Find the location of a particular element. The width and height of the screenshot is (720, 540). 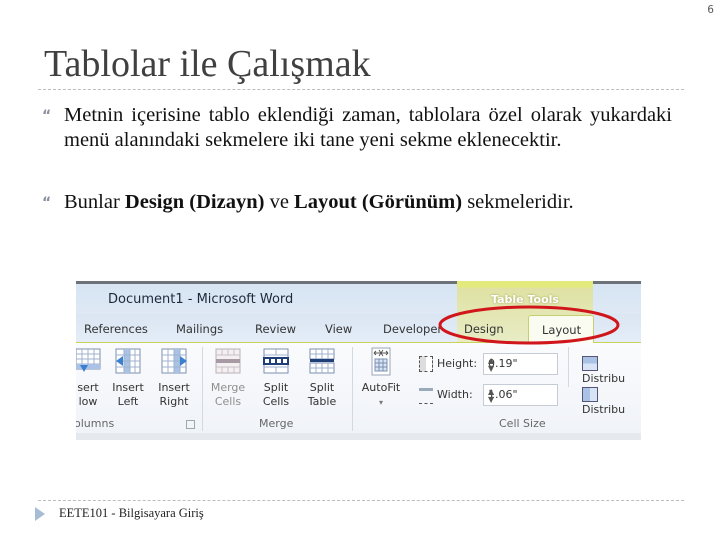

btn-label-1: sert is located at coordinates (88, 387).